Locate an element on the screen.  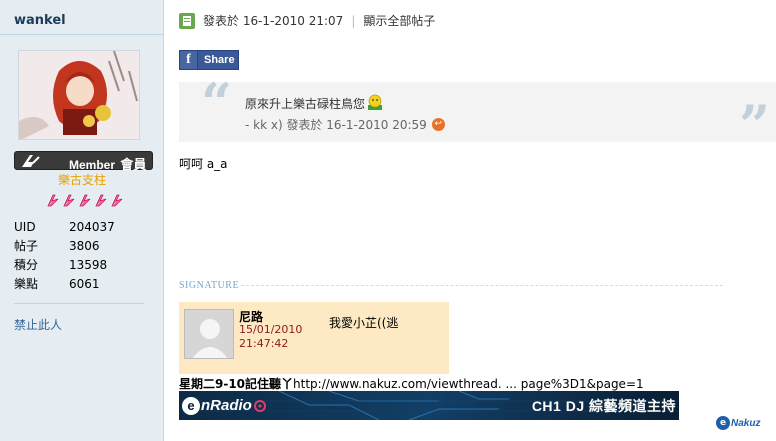
stat-value: 204037 is located at coordinates (92, 227).